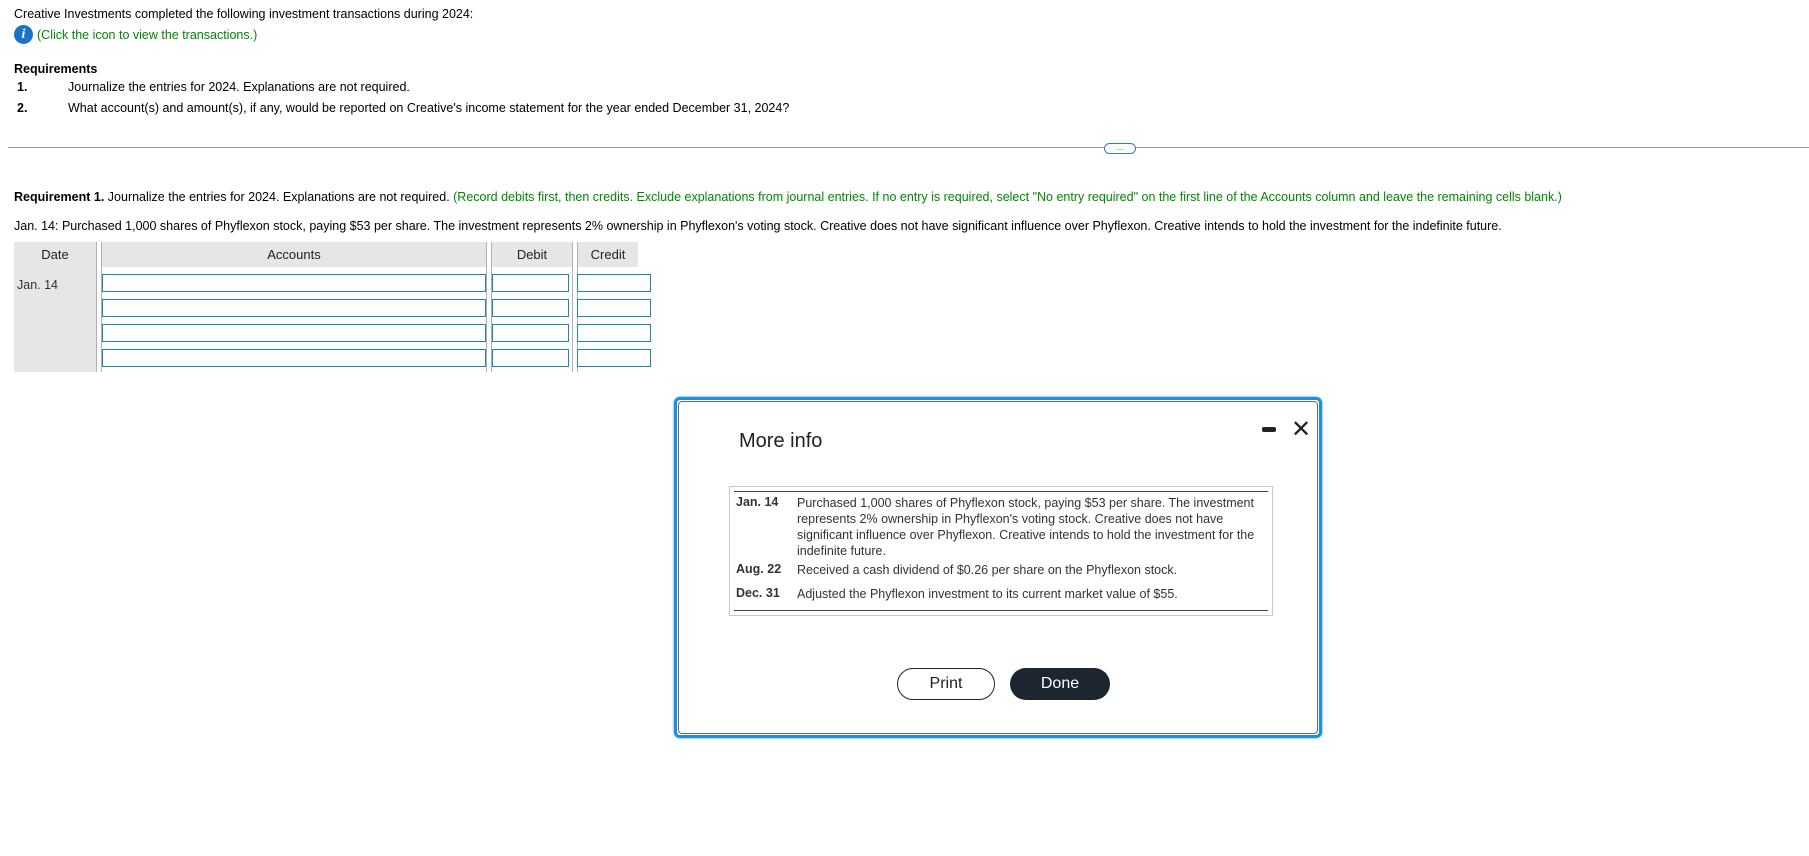 This screenshot has height=856, width=1809. What do you see at coordinates (55, 254) in the screenshot?
I see `date-column-header: Date` at bounding box center [55, 254].